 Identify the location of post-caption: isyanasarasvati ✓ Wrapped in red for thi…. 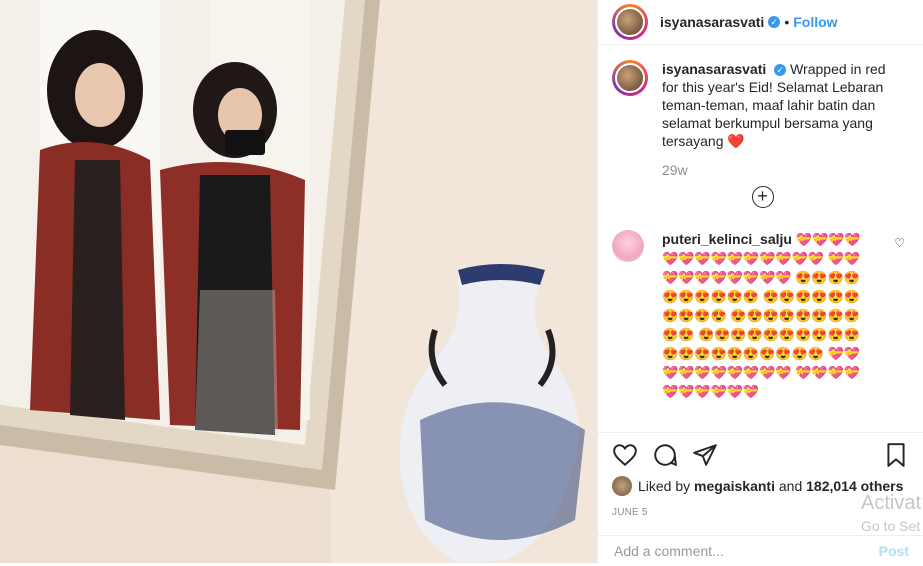
(760, 105).